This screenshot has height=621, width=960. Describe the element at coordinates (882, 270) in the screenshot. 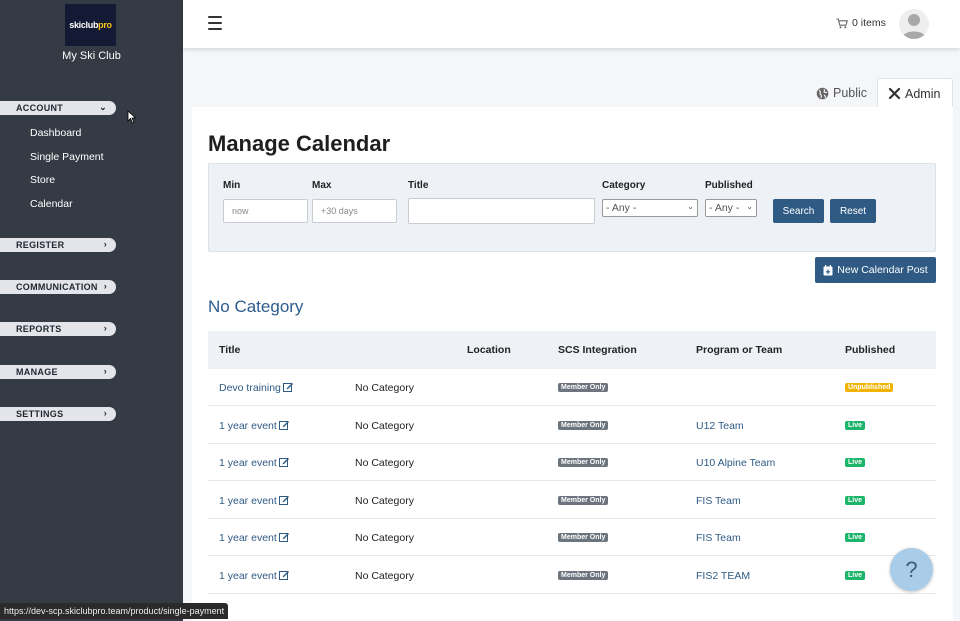

I see `new-calendar-post-label: New Calendar Post` at that location.